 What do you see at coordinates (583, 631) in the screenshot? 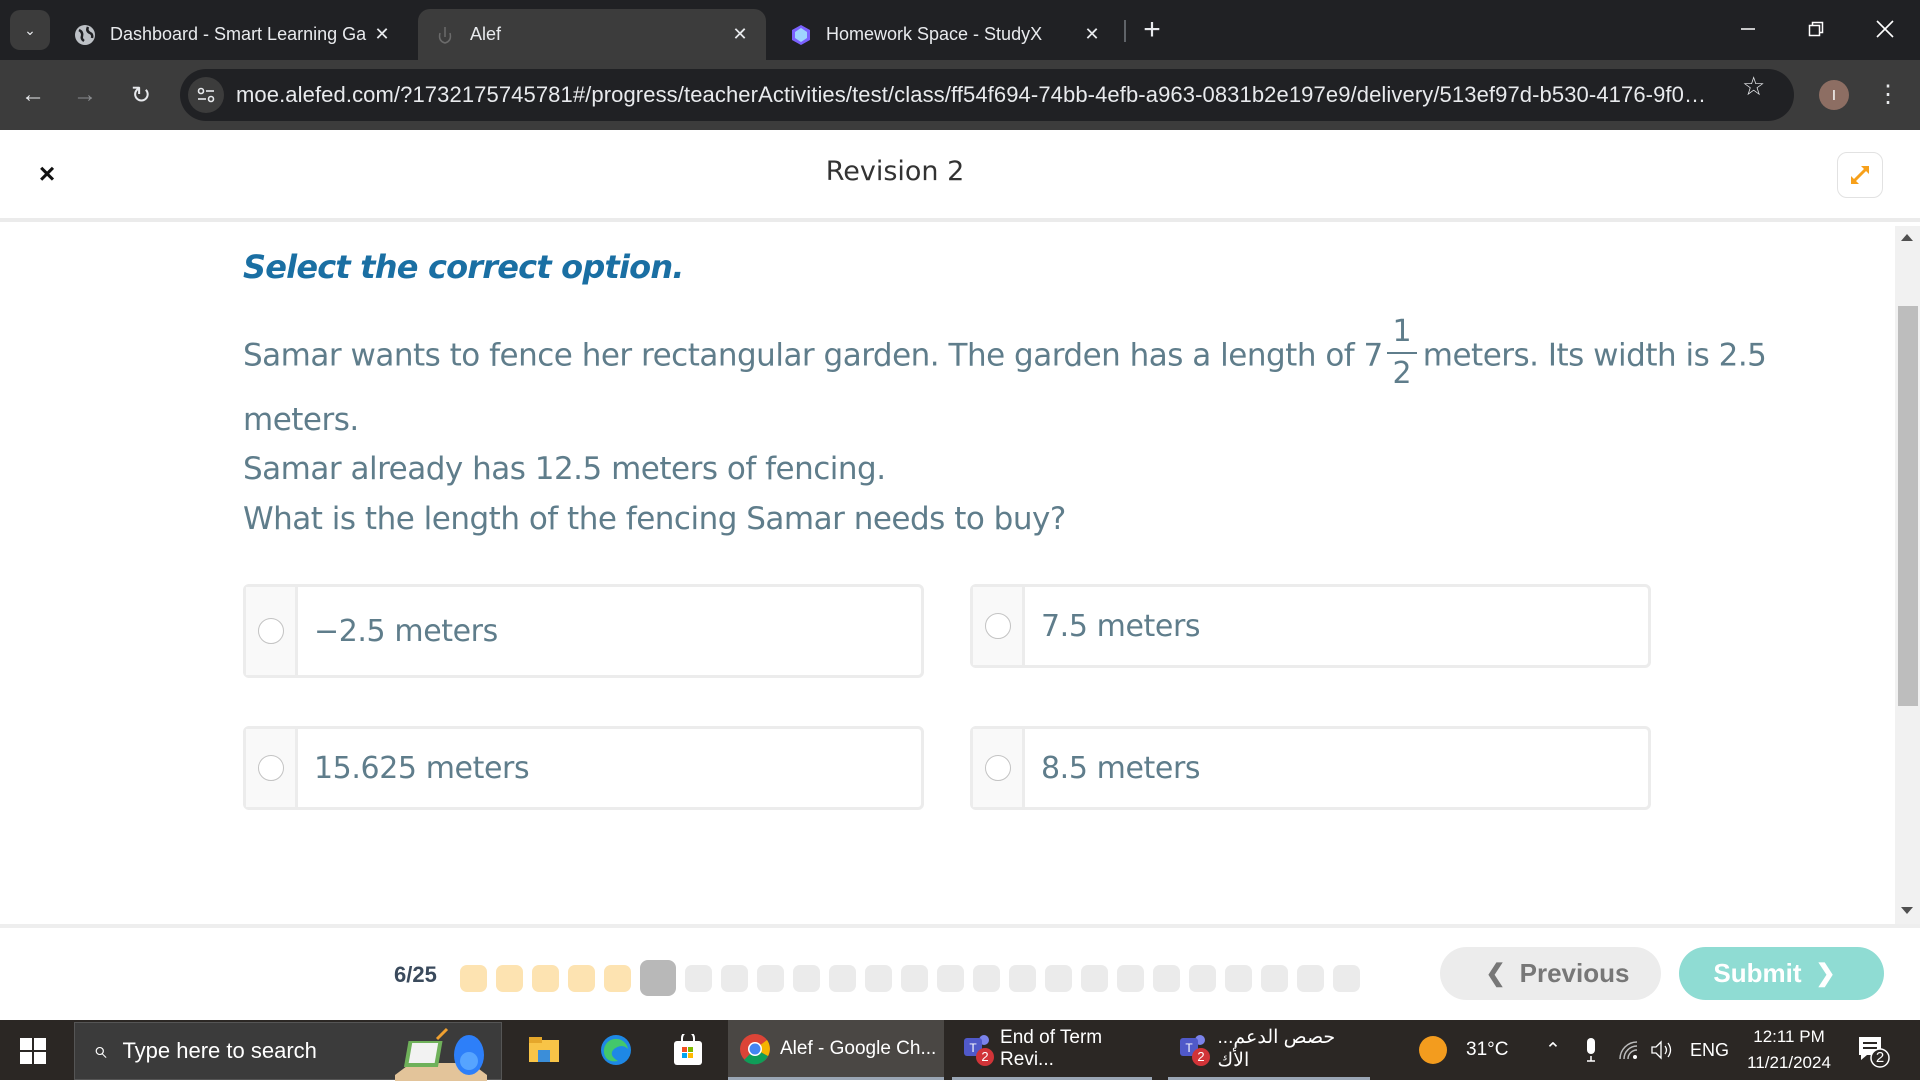
I see `answer-option-1: −2.5 meters` at bounding box center [583, 631].